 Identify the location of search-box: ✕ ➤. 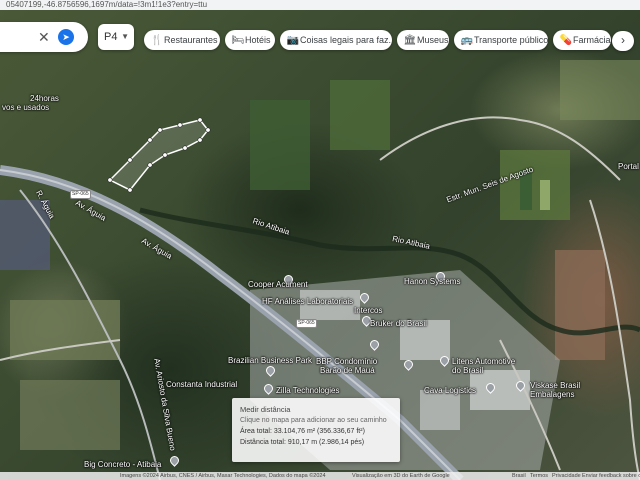
(44, 37).